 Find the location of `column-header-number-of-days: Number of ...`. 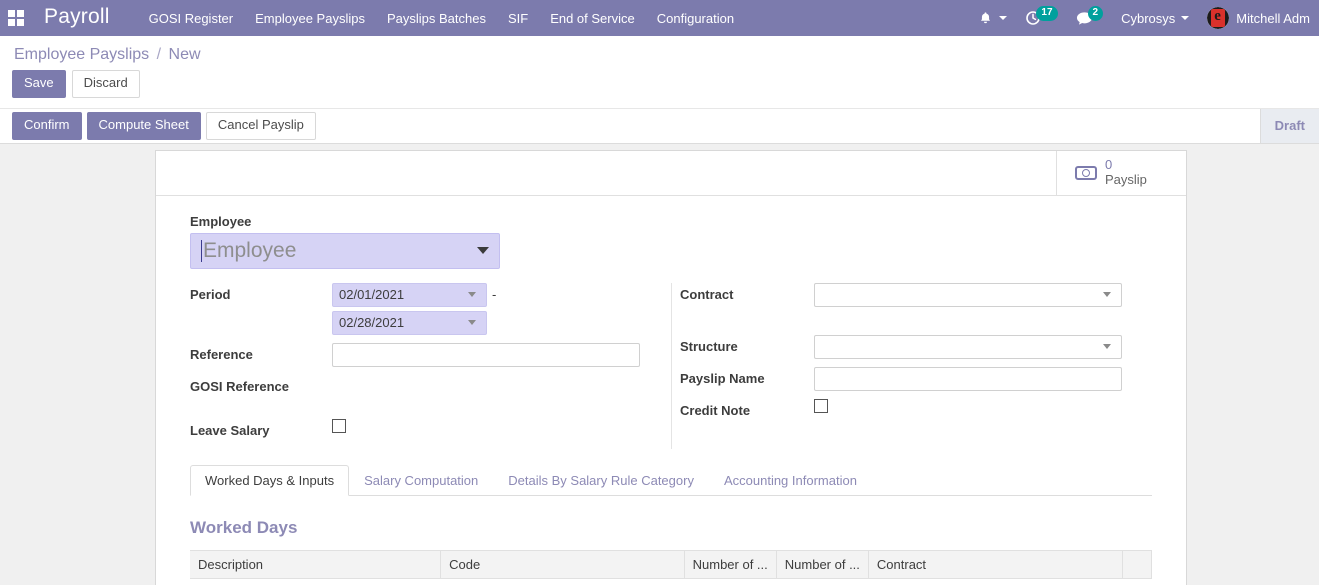

column-header-number-of-days: Number of ... is located at coordinates (730, 564).